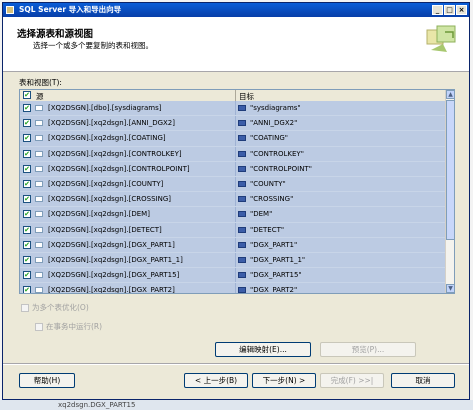 This screenshot has width=473, height=410. I want to click on destination-table-name: "DGX_PART15", so click(276, 275).